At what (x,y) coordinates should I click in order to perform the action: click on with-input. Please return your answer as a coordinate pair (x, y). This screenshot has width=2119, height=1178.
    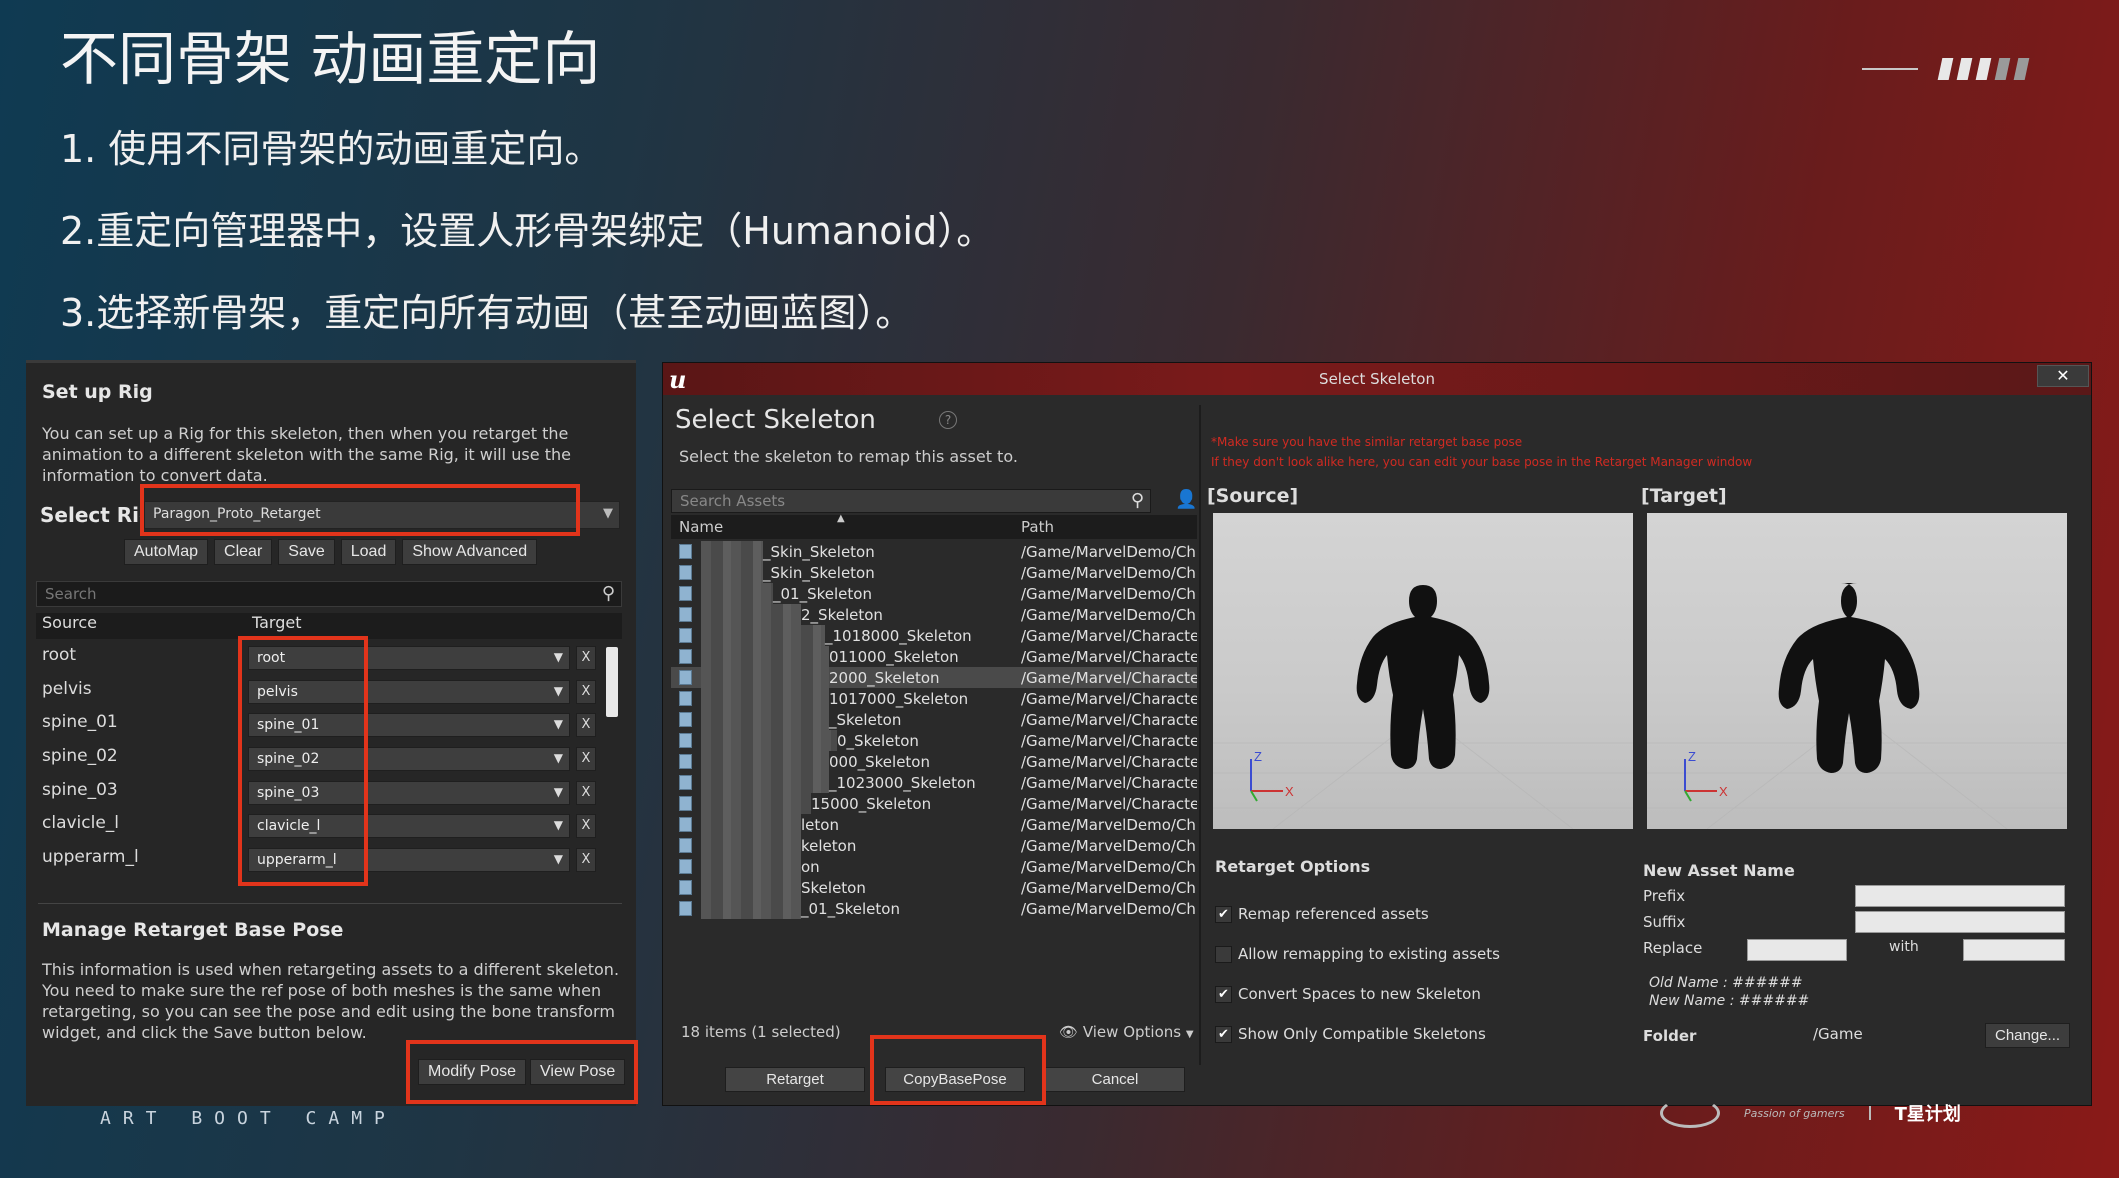
    Looking at the image, I should click on (2014, 950).